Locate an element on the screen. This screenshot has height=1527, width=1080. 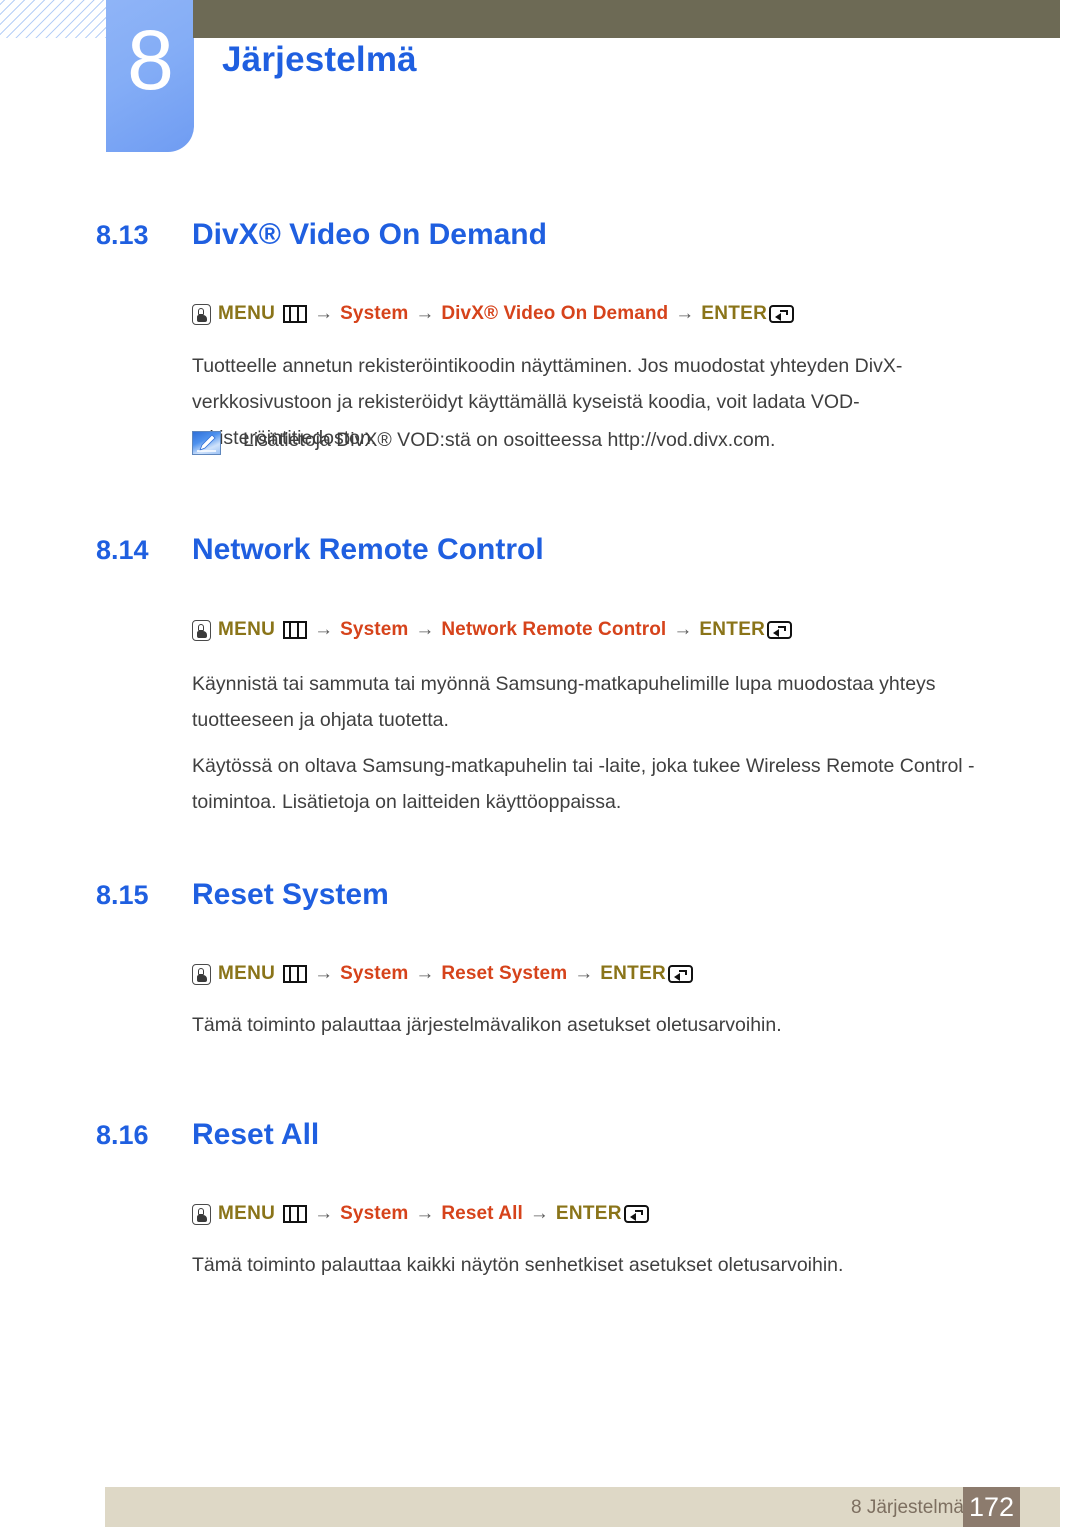
section-heading: 8.15 Reset System is located at coordinates (242, 895).